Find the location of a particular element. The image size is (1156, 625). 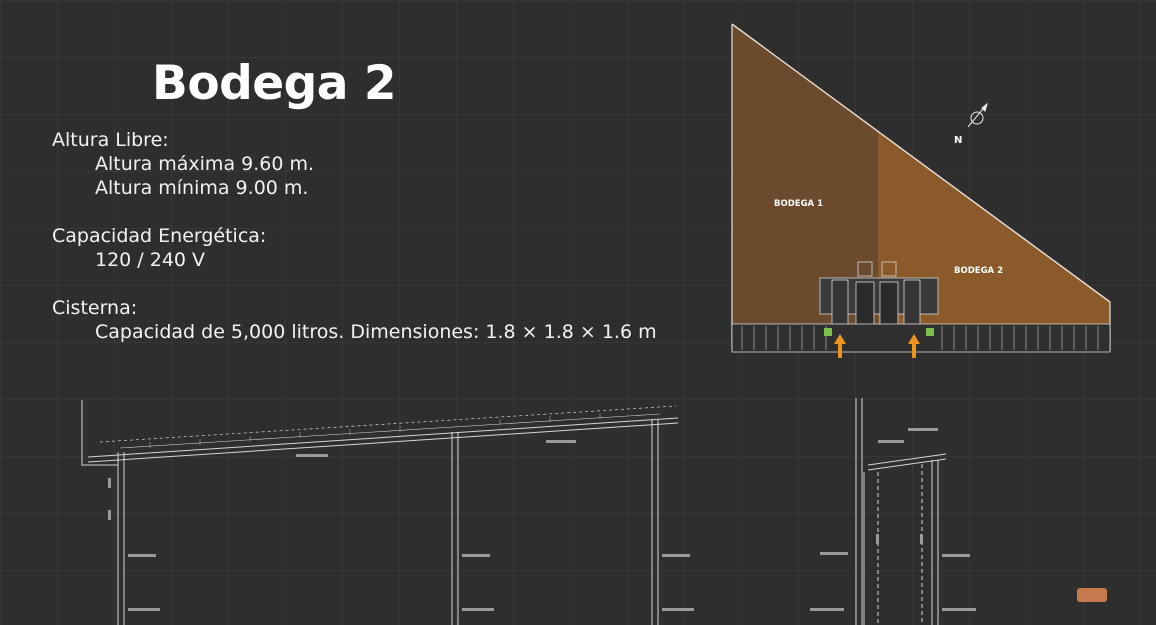

altura-min: Altura mínima 9.00 m. is located at coordinates (202, 188).